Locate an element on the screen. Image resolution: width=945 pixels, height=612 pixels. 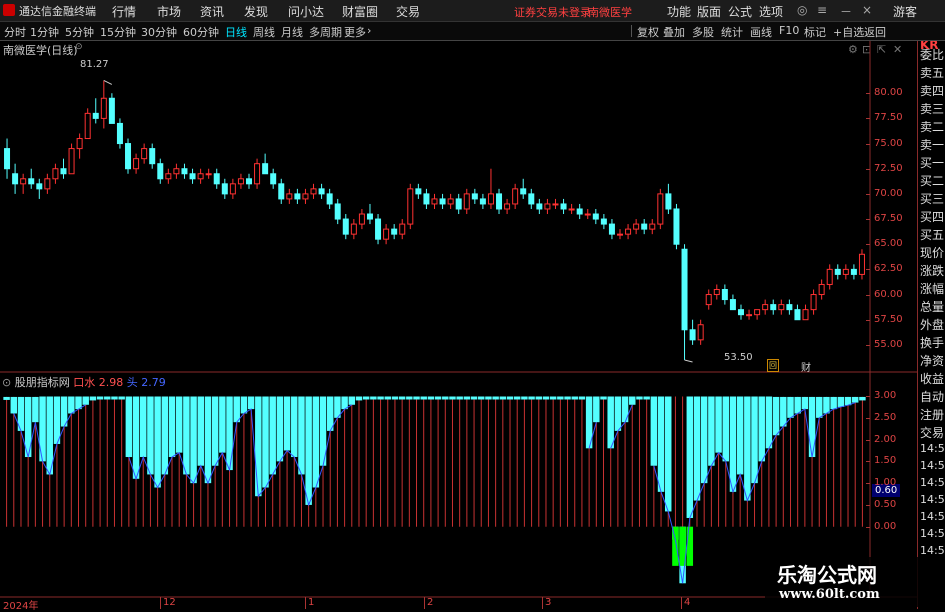
y-axis-tick-label: 72.50 is located at coordinates (888, 168).